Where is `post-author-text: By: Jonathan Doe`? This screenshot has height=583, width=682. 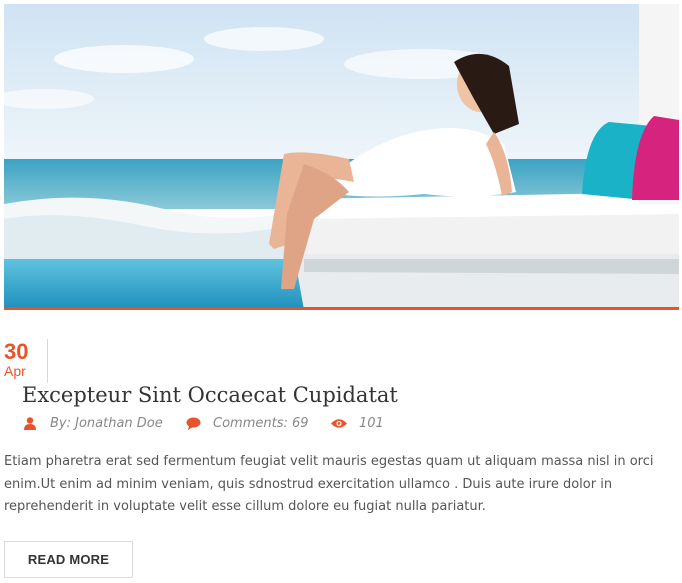 post-author-text: By: Jonathan Doe is located at coordinates (106, 423).